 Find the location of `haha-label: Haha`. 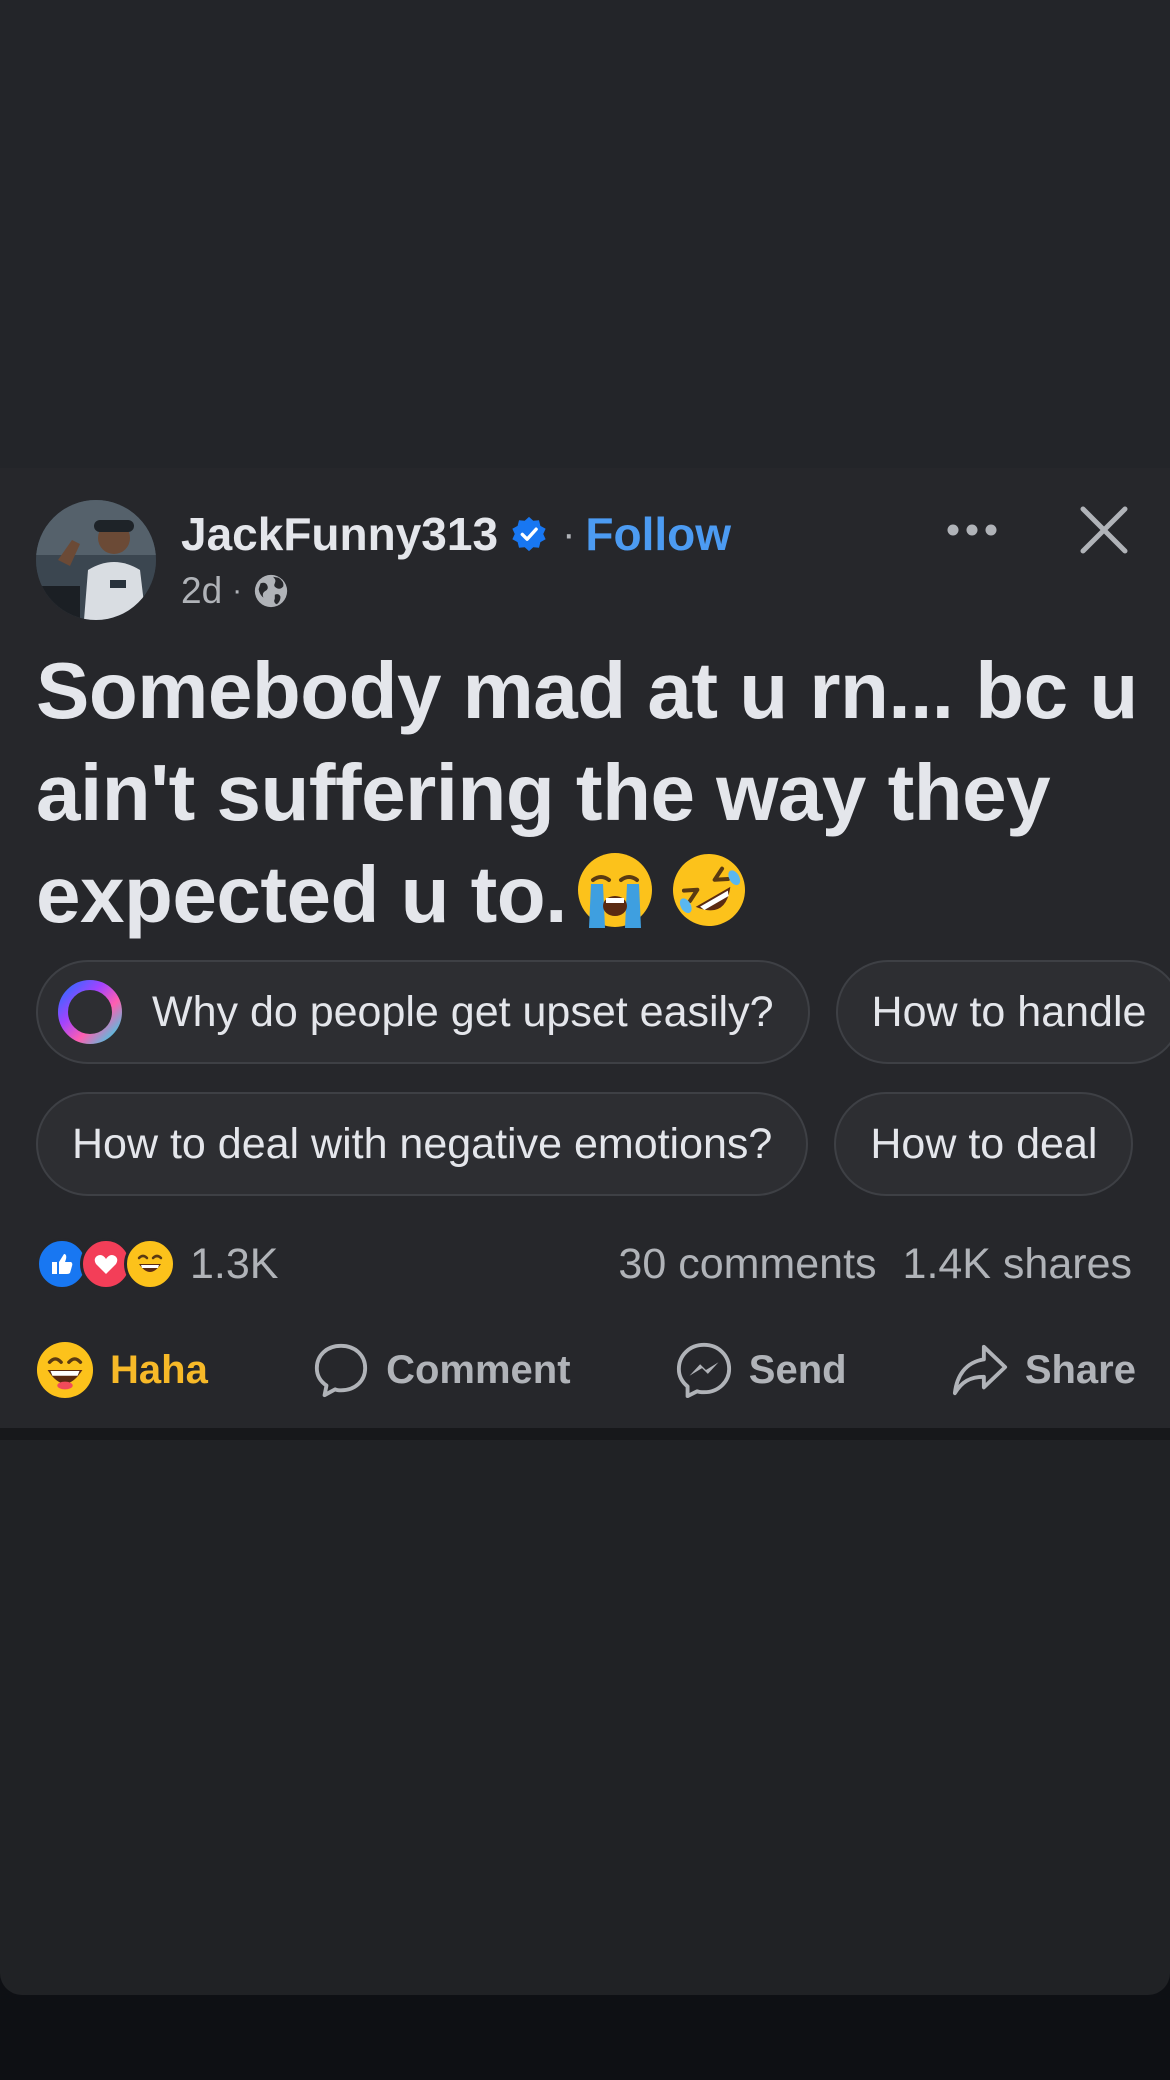

haha-label: Haha is located at coordinates (159, 1369).